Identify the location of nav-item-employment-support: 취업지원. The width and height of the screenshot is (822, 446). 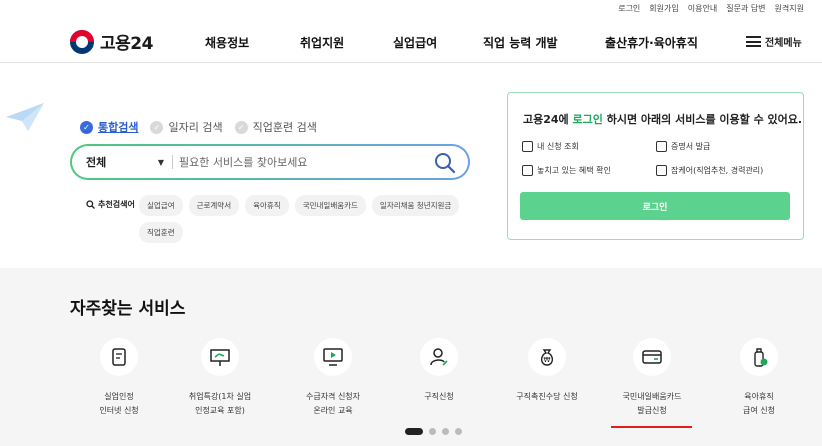
(346, 42).